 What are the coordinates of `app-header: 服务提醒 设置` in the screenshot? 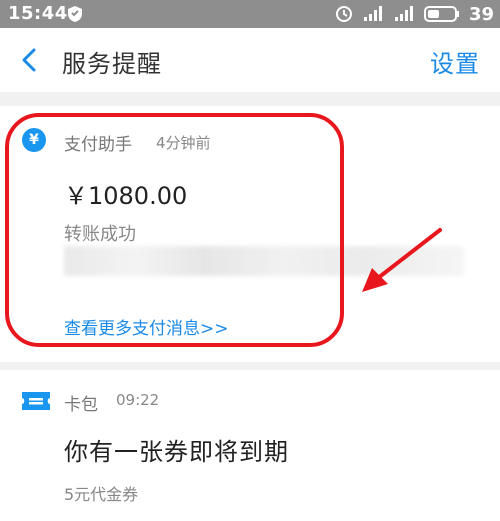 It's located at (250, 60).